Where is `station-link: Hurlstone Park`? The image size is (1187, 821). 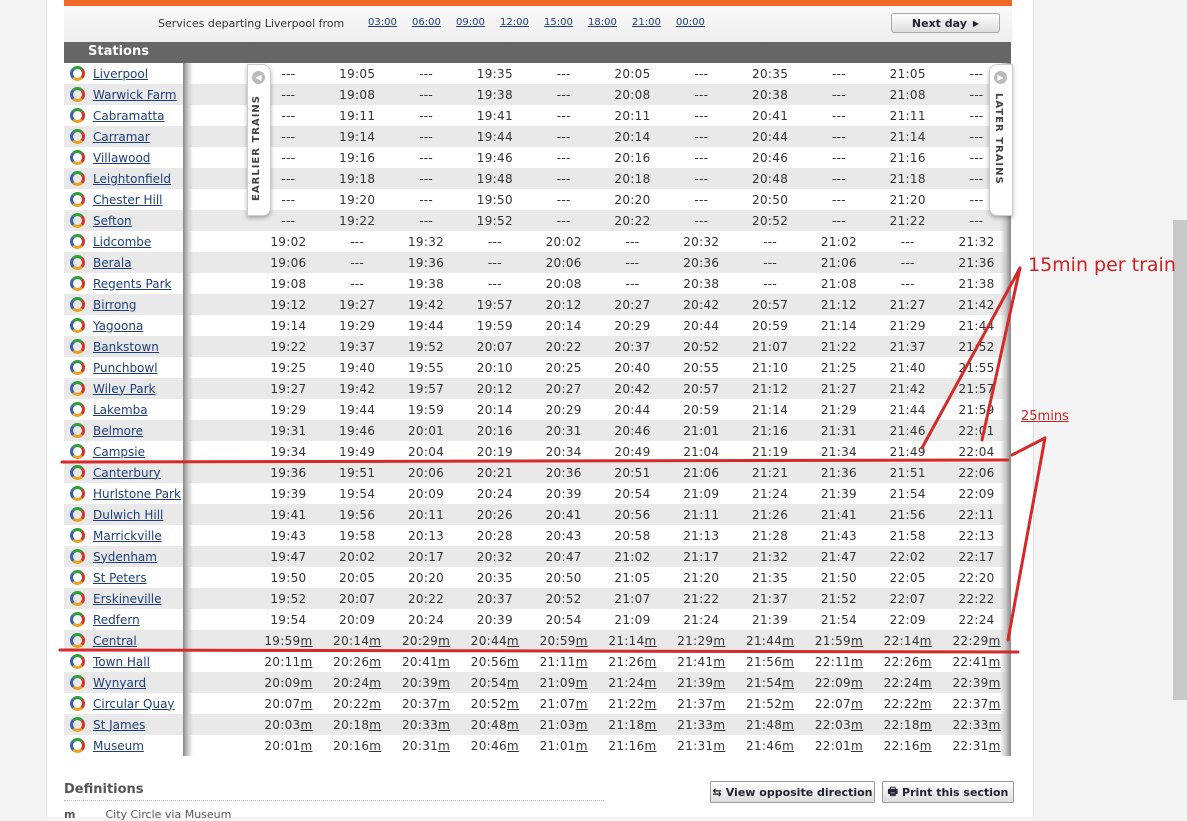
station-link: Hurlstone Park is located at coordinates (137, 494).